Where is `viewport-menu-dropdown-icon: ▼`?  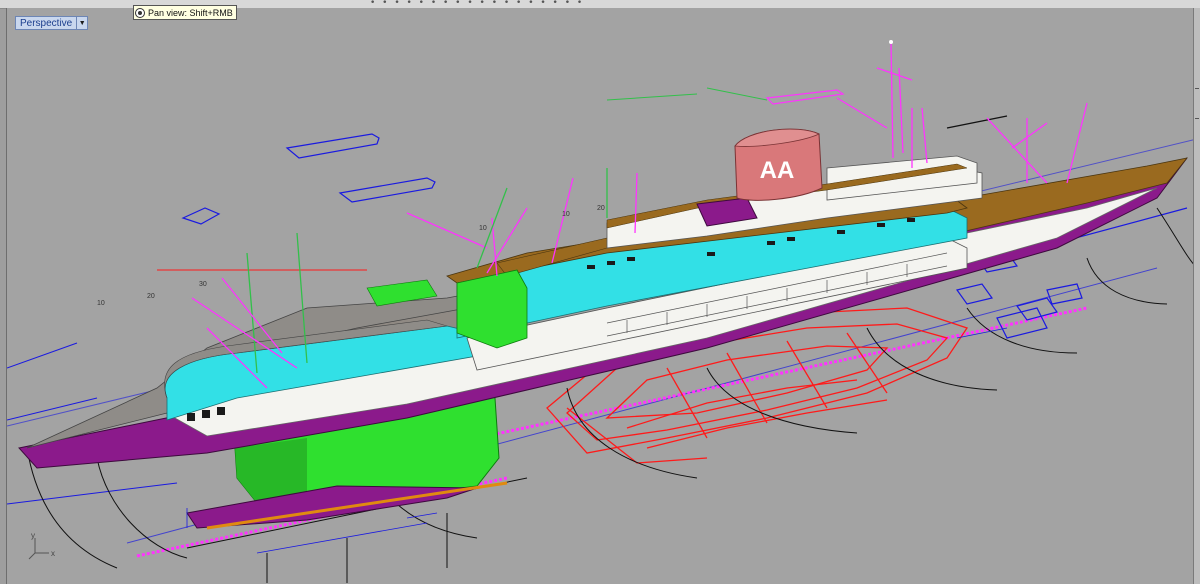
viewport-menu-dropdown-icon: ▼ is located at coordinates (83, 23).